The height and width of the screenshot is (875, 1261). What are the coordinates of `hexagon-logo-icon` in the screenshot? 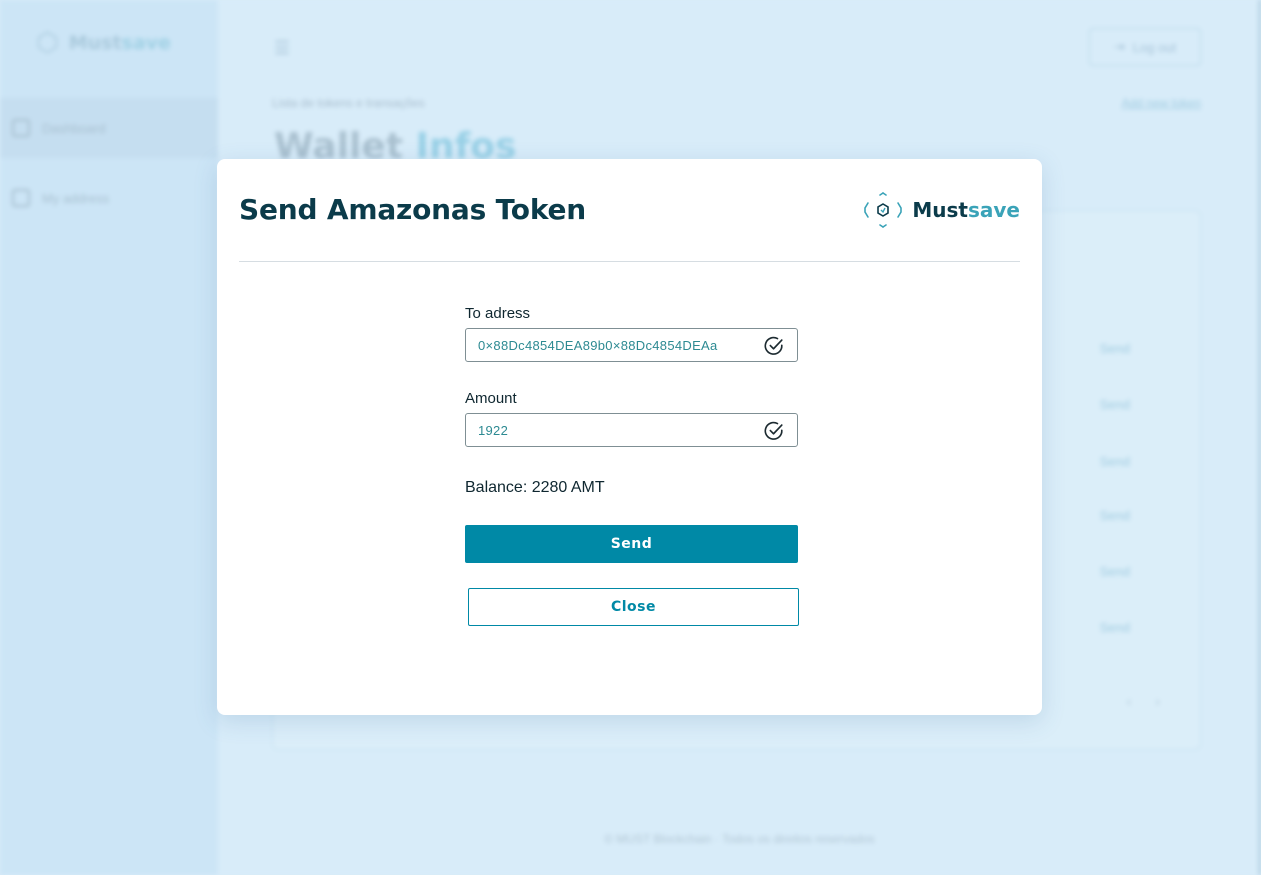 It's located at (883, 210).